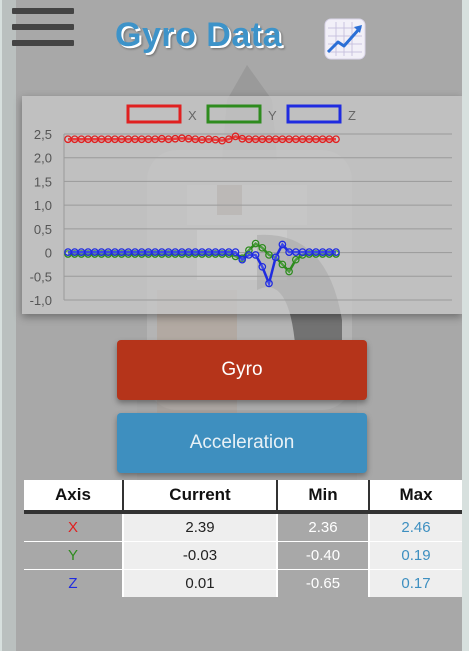 The image size is (469, 651). What do you see at coordinates (322, 583) in the screenshot?
I see `min-cell: -0.65` at bounding box center [322, 583].